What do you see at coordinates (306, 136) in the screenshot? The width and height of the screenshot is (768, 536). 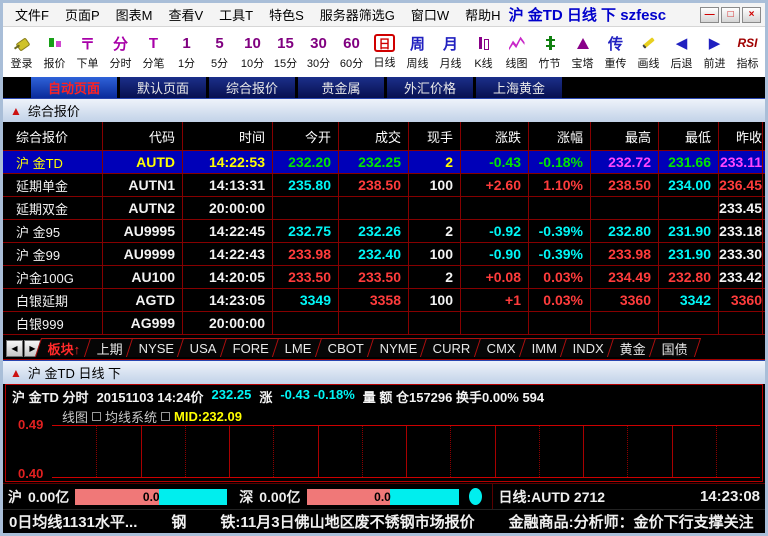 I see `column-header-open: 今开` at bounding box center [306, 136].